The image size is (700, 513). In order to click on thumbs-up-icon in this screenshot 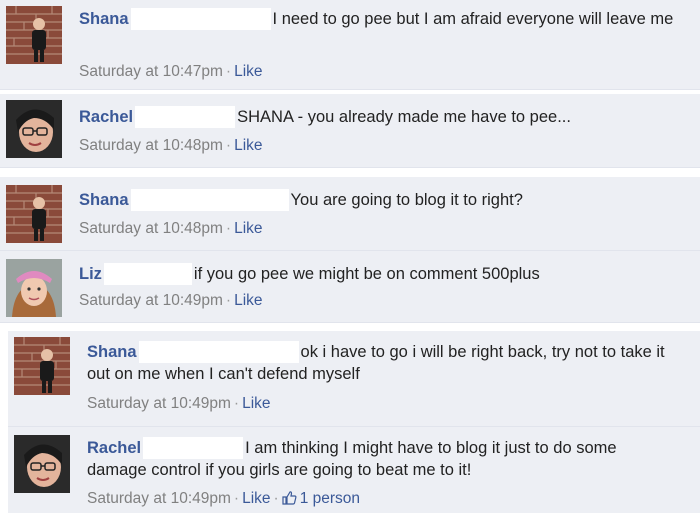, I will do `click(289, 498)`.